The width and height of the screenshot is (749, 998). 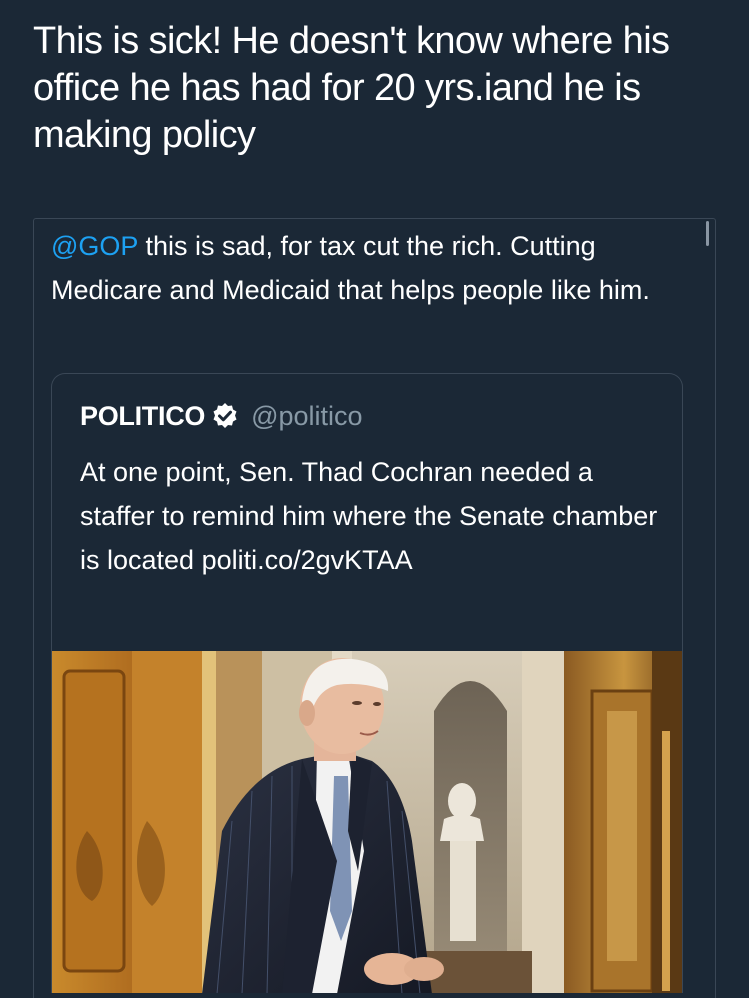 I want to click on verified-badge-icon, so click(x=225, y=416).